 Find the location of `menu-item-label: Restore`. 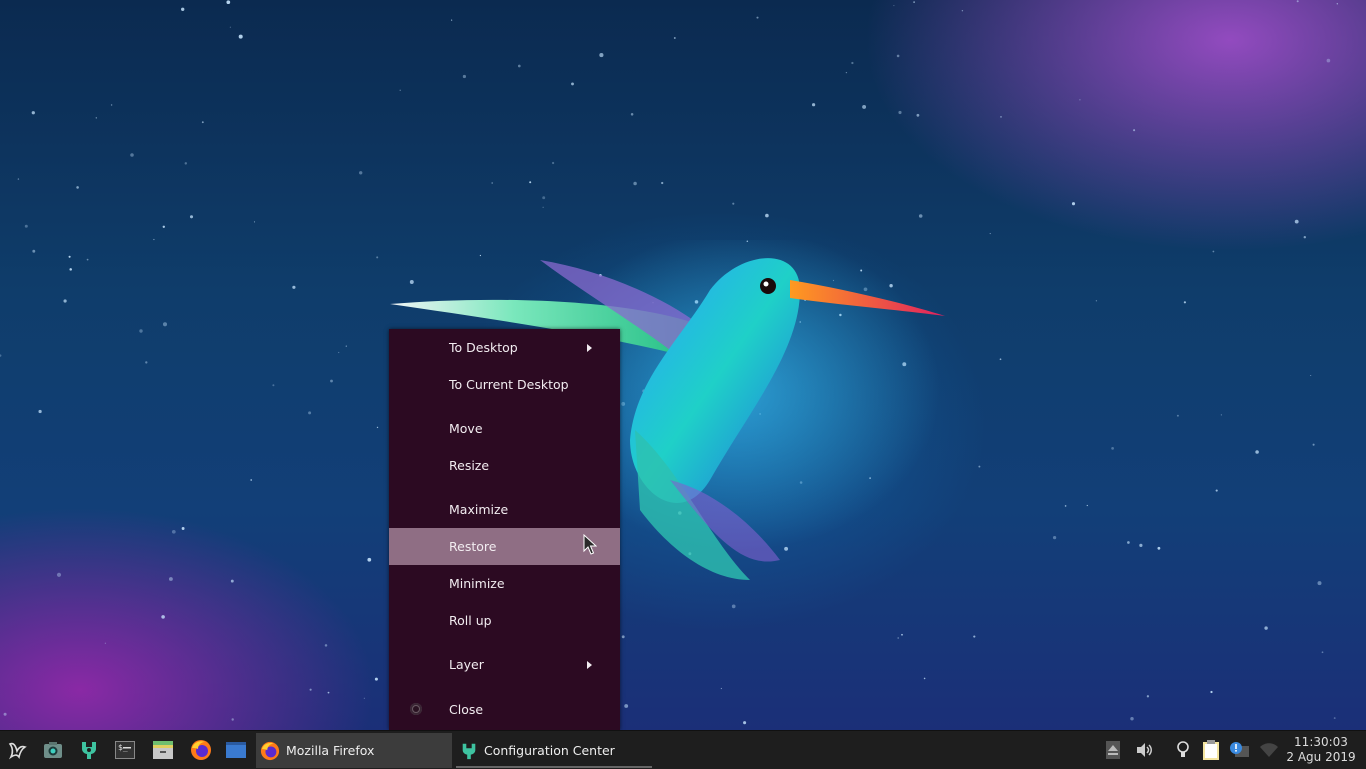

menu-item-label: Restore is located at coordinates (473, 546).